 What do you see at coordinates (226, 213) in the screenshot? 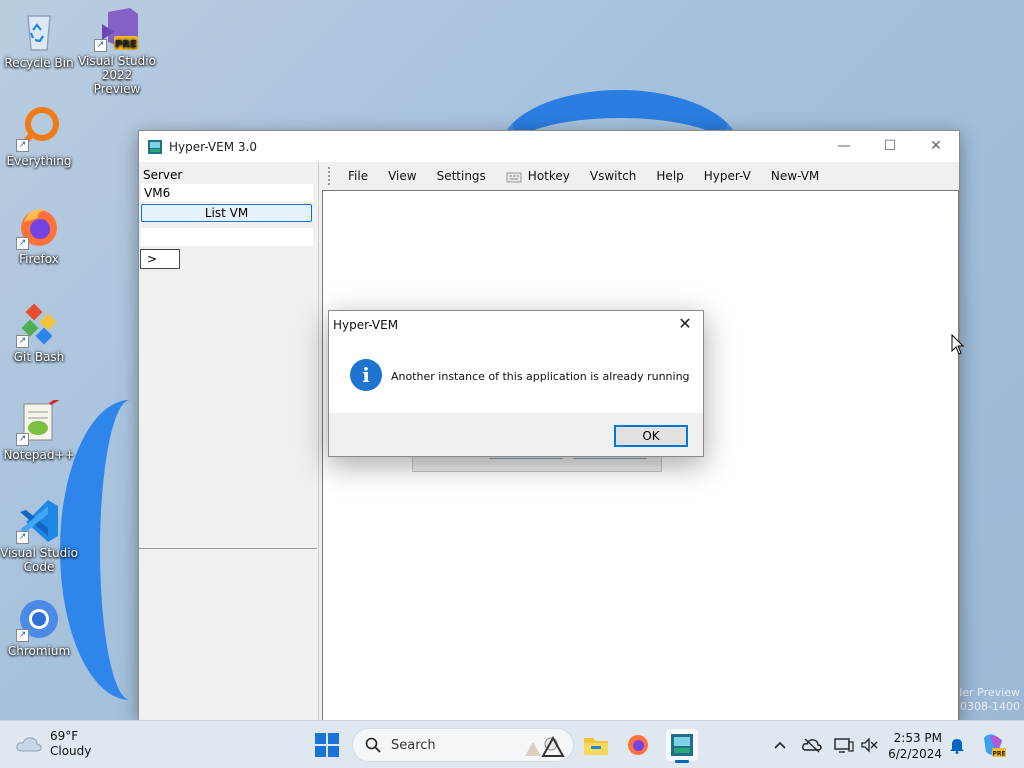
I see `list-vm-button: List VM` at bounding box center [226, 213].